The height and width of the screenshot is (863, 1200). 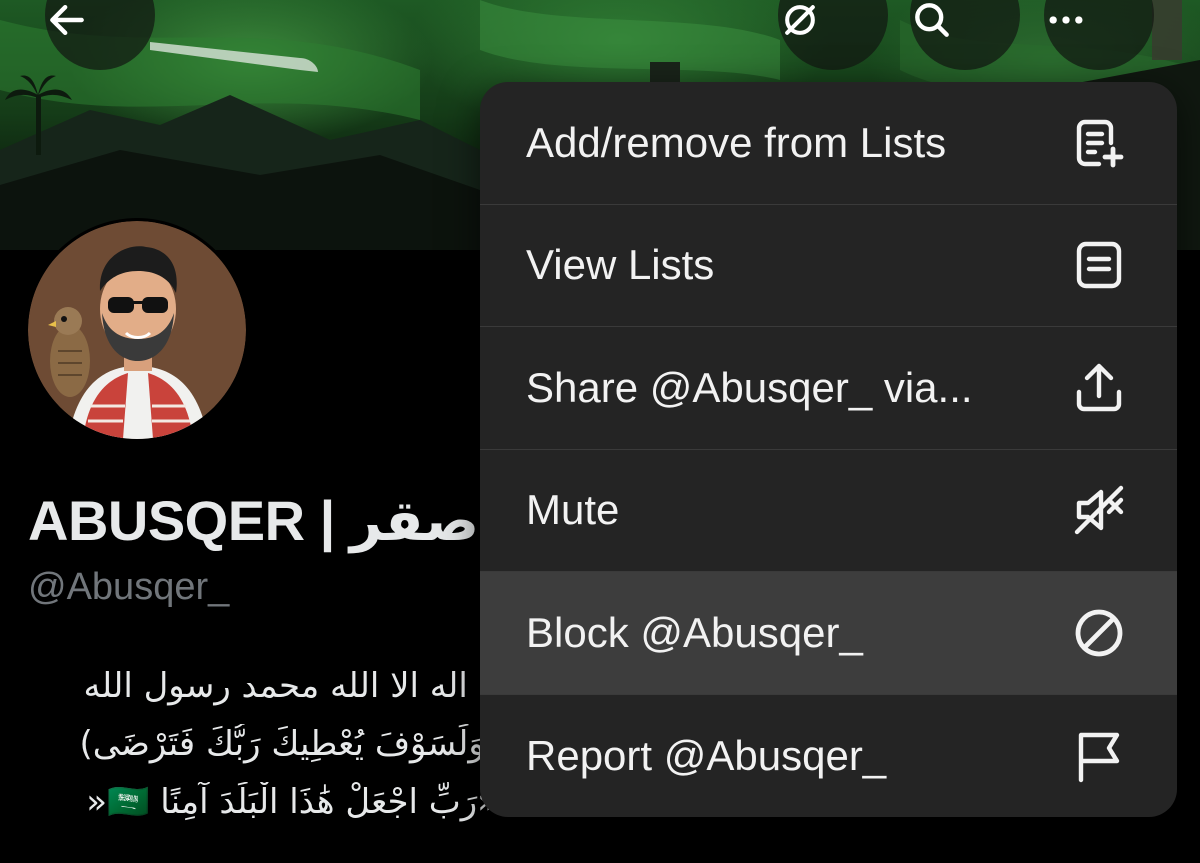 I want to click on speaker-muted-icon, so click(x=1099, y=510).